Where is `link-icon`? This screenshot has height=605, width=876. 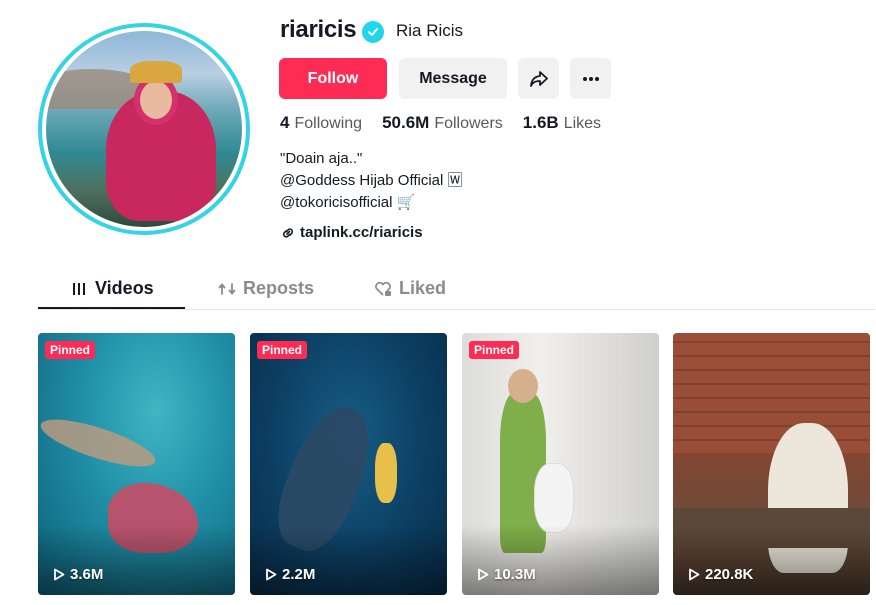
link-icon is located at coordinates (288, 232).